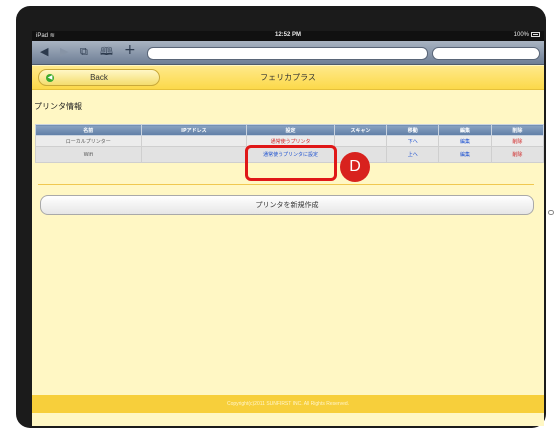 This screenshot has height=428, width=556. I want to click on divider, so click(286, 184).